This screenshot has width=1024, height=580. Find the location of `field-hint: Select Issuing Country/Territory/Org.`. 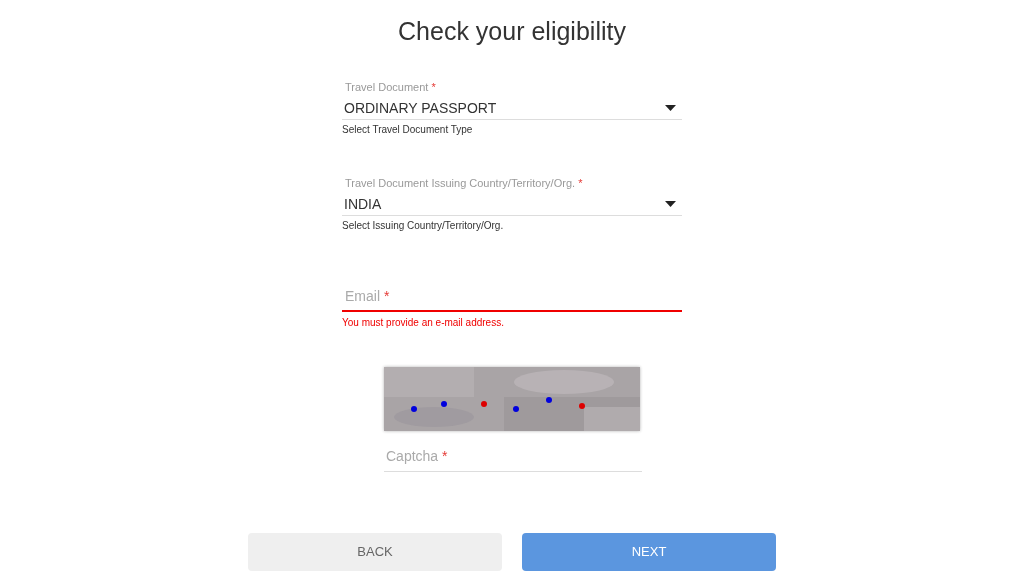

field-hint: Select Issuing Country/Territory/Org. is located at coordinates (423, 226).